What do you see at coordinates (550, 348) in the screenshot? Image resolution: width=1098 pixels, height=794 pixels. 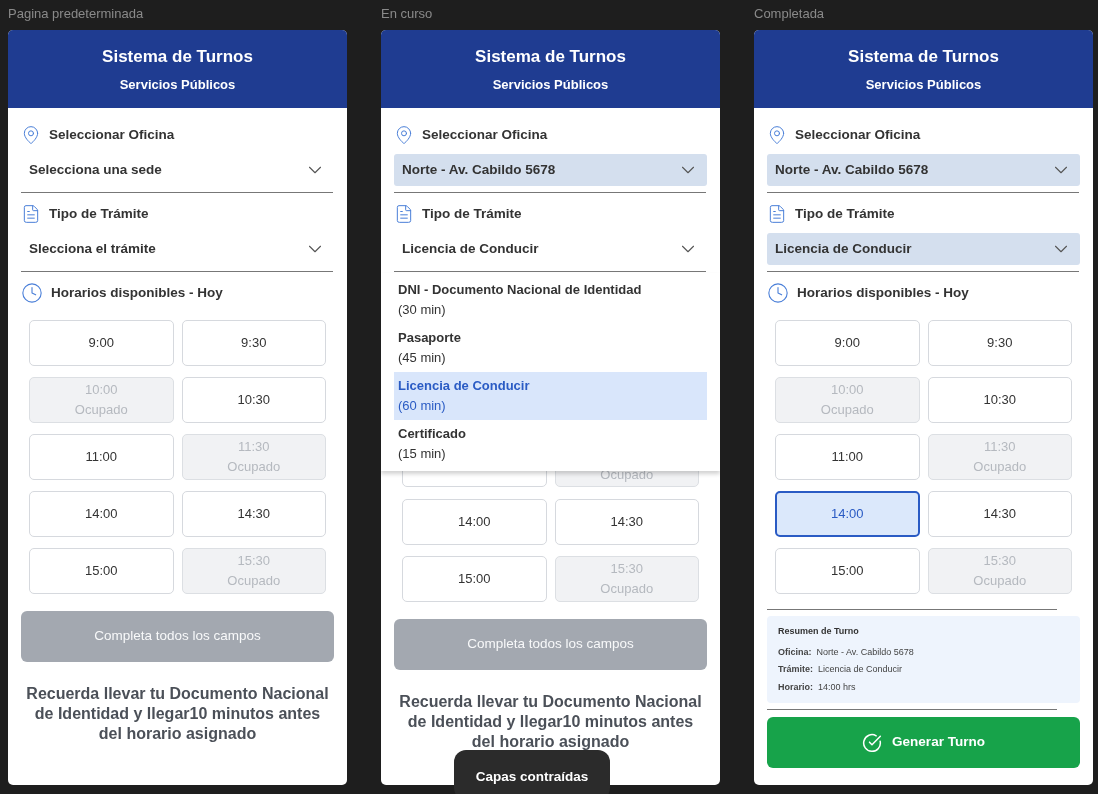 I see `dropdown-option: Pasaporte (45 min)` at bounding box center [550, 348].